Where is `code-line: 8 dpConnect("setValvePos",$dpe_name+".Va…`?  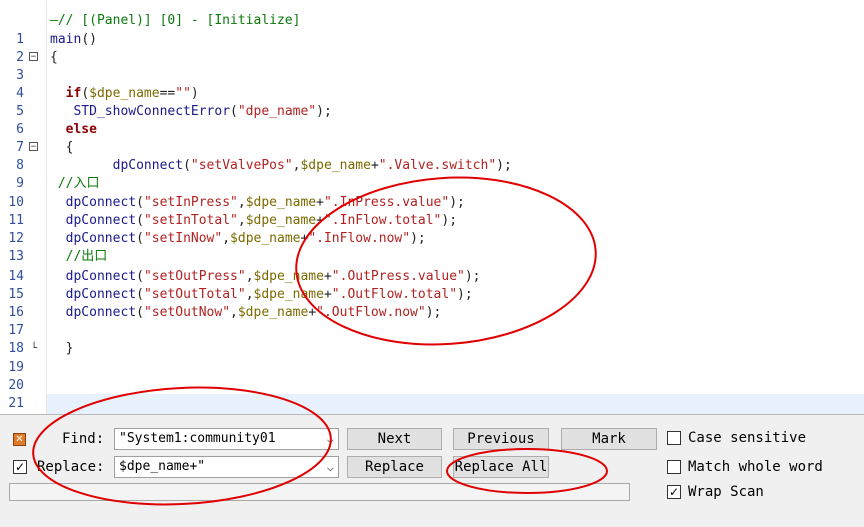 code-line: 8 dpConnect("setValvePos",$dpe_name+".Va… is located at coordinates (432, 166).